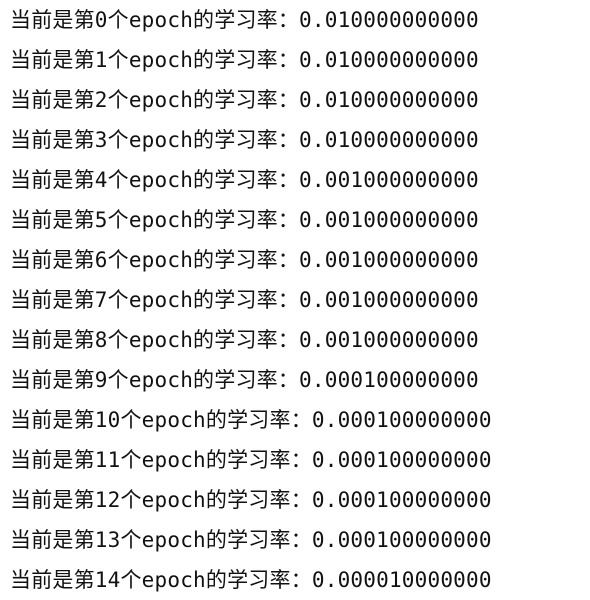 This screenshot has width=590, height=600. I want to click on log-line-11: 当前是第11个epoch的学习率：0.000100000000, so click(251, 460).